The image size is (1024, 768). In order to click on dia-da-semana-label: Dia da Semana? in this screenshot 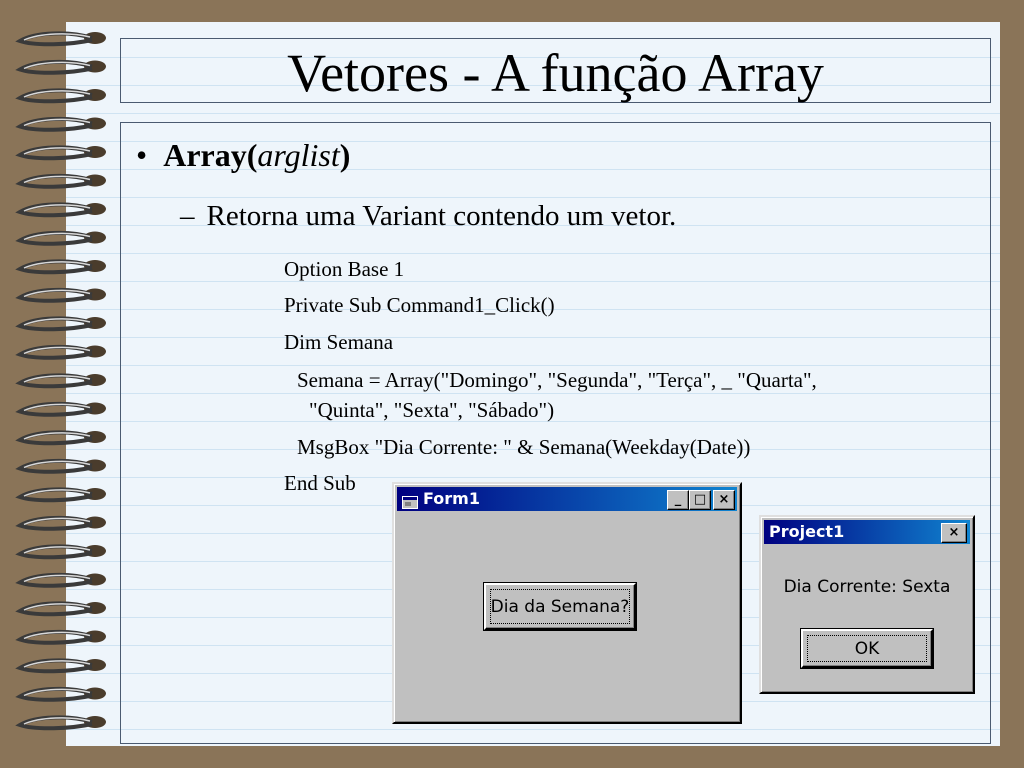, I will do `click(560, 606)`.